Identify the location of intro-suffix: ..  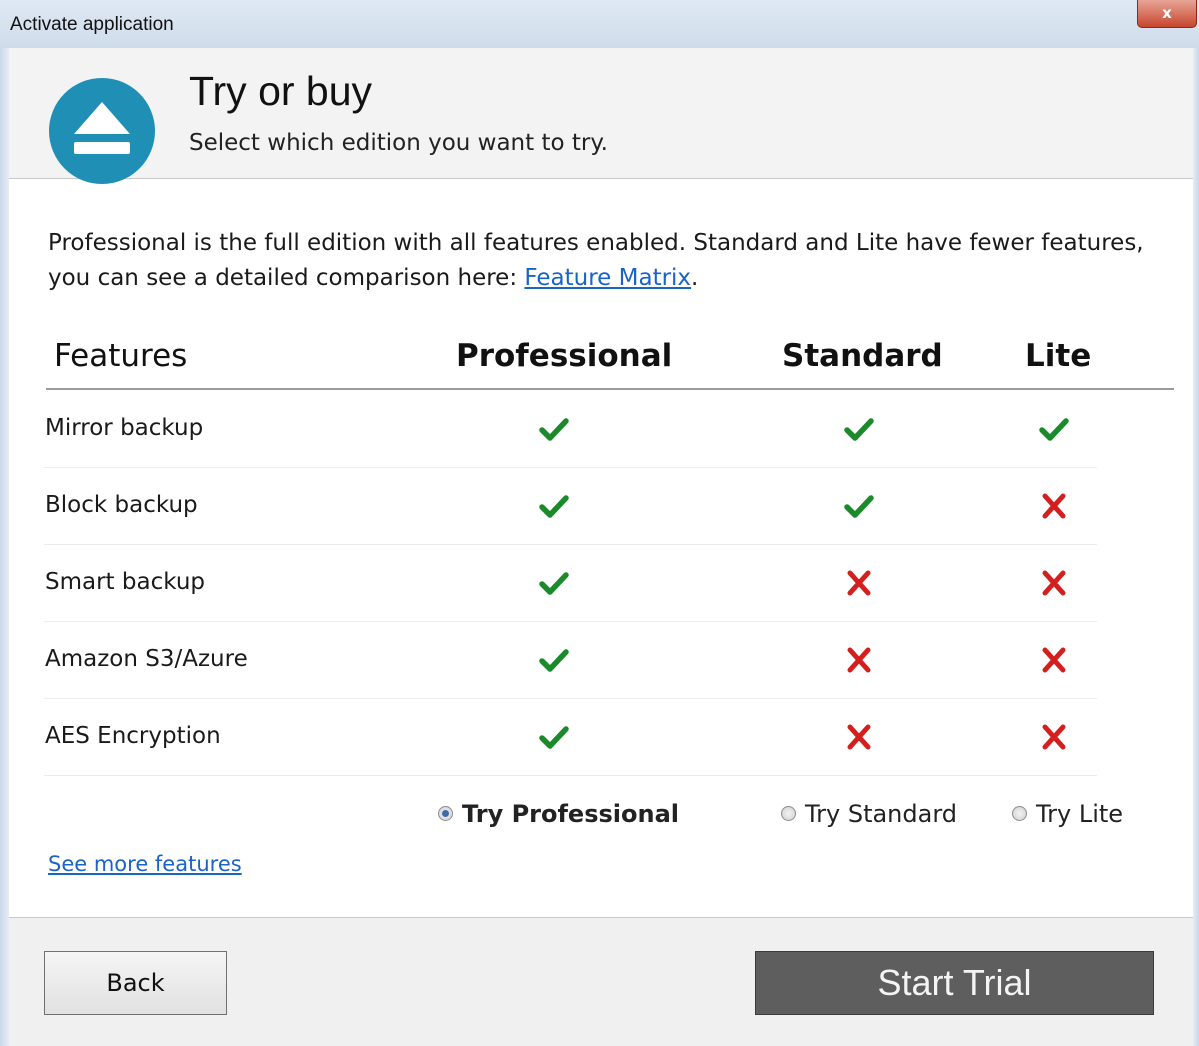
(695, 278).